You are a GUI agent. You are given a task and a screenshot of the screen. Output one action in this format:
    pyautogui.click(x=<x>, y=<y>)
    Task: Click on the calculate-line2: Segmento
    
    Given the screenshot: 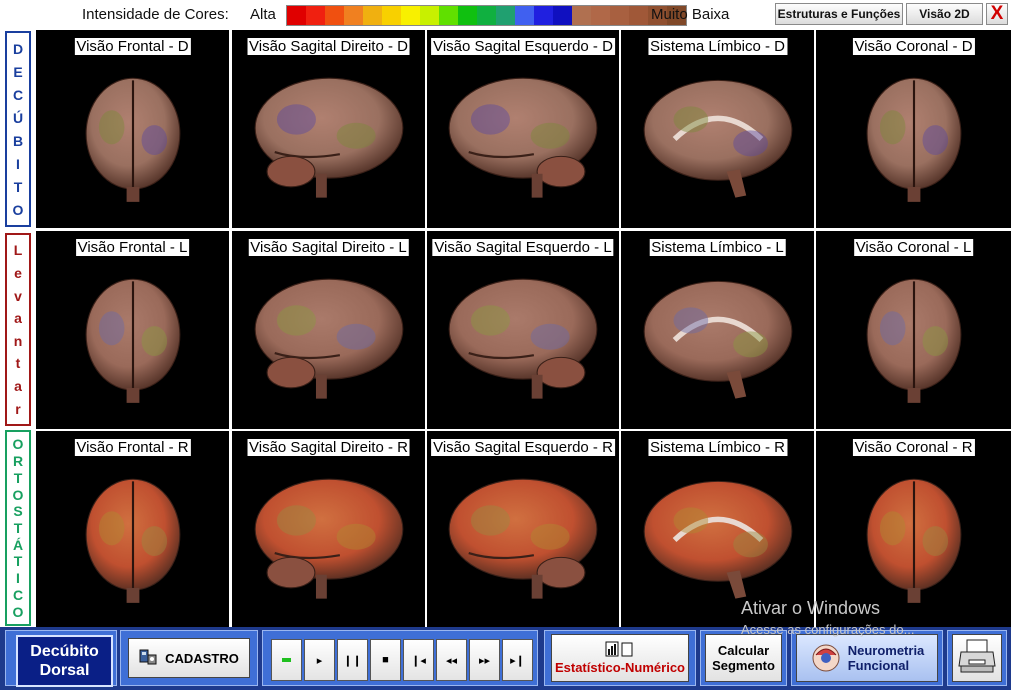 What is the action you would take?
    pyautogui.click(x=743, y=665)
    